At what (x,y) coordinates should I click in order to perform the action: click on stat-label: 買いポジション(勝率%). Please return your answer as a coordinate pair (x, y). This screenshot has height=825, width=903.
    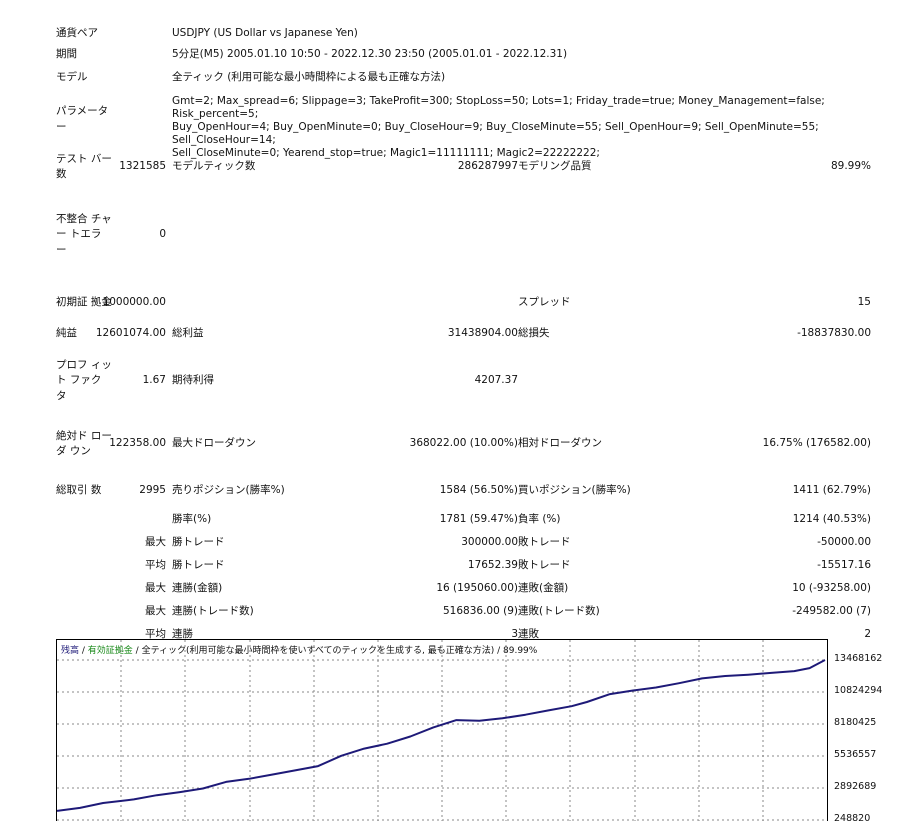
    Looking at the image, I should click on (574, 490).